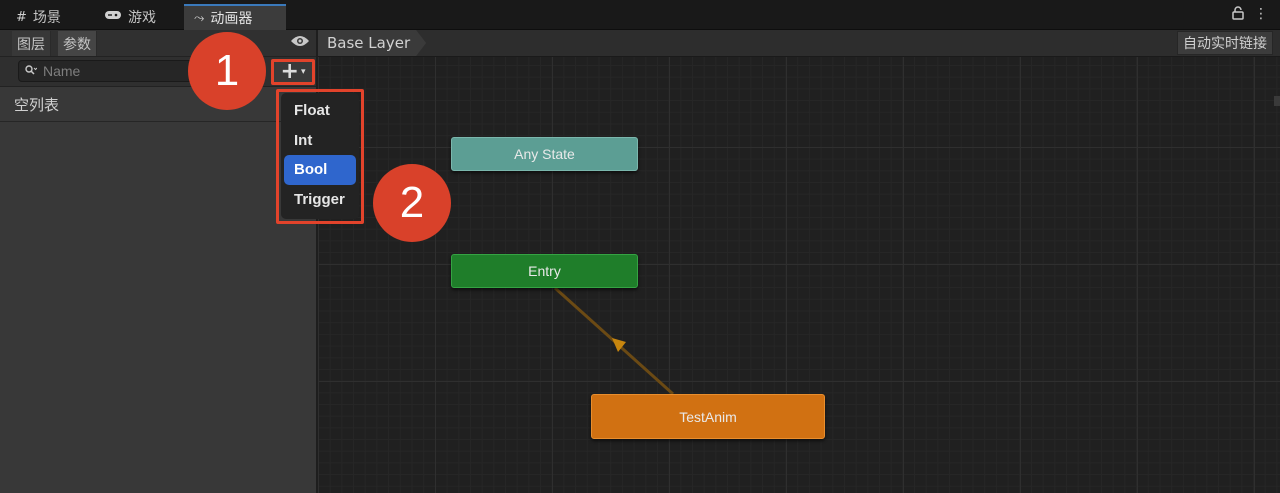 The width and height of the screenshot is (1280, 493). Describe the element at coordinates (21, 17) in the screenshot. I see `grid-icon: #` at that location.